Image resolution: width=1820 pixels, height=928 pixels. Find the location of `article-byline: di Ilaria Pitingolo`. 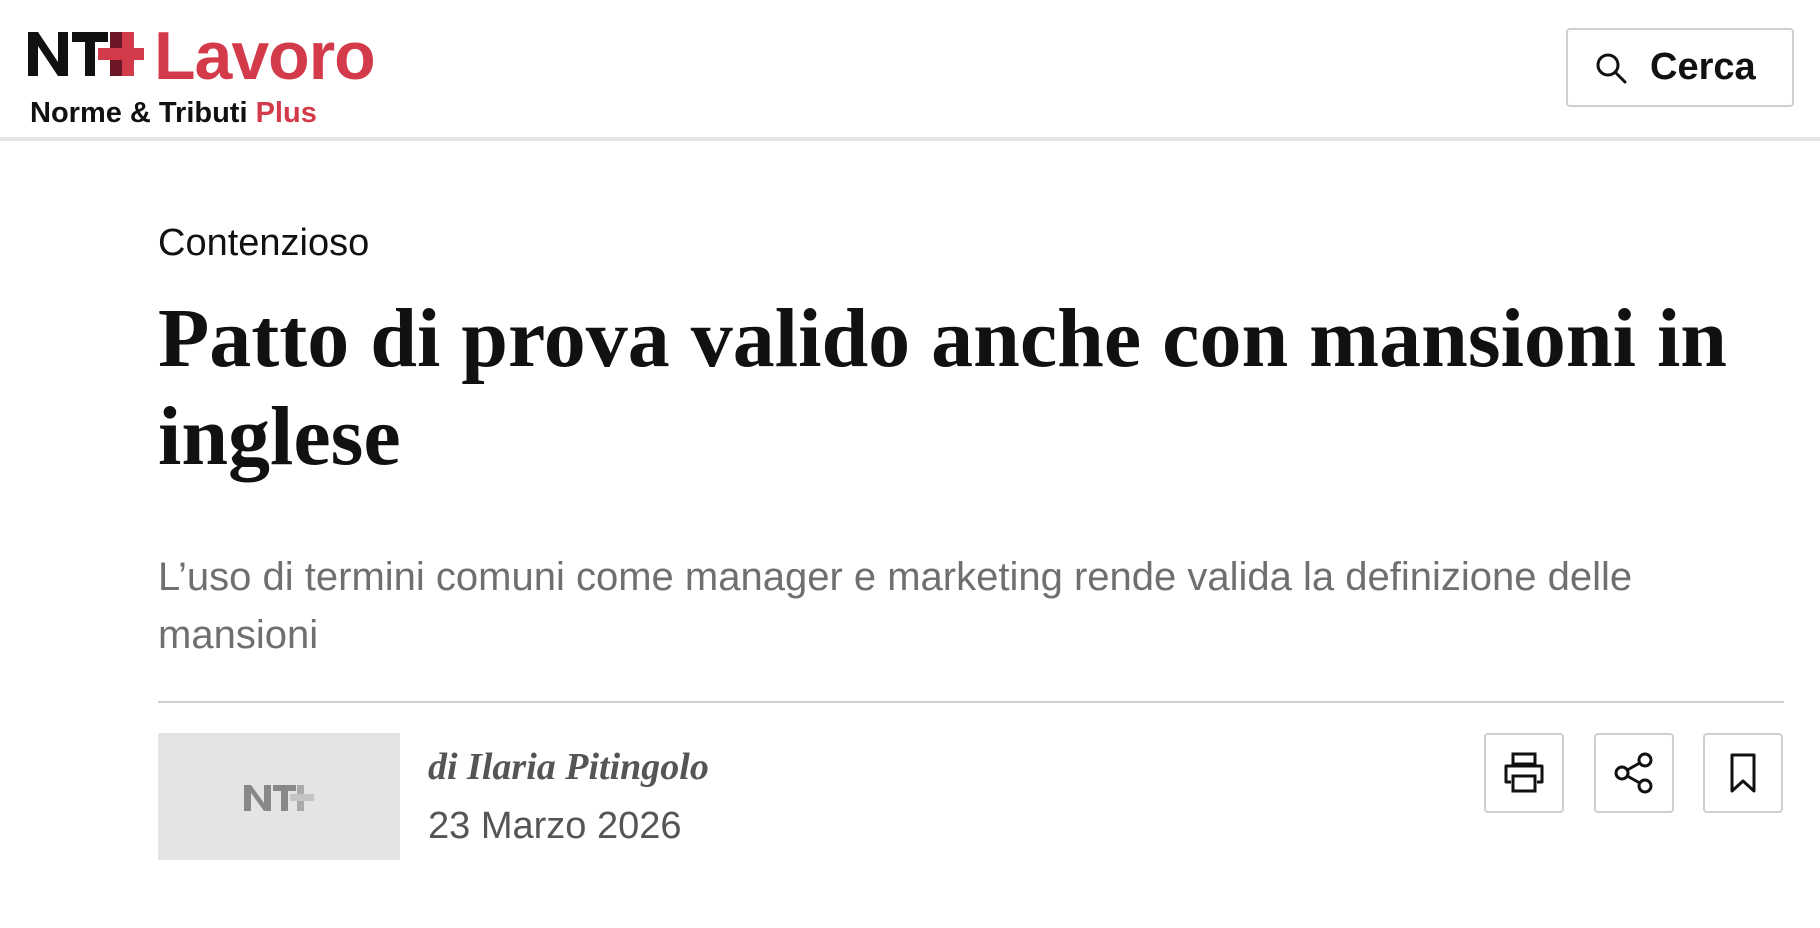

article-byline: di Ilaria Pitingolo is located at coordinates (568, 767).